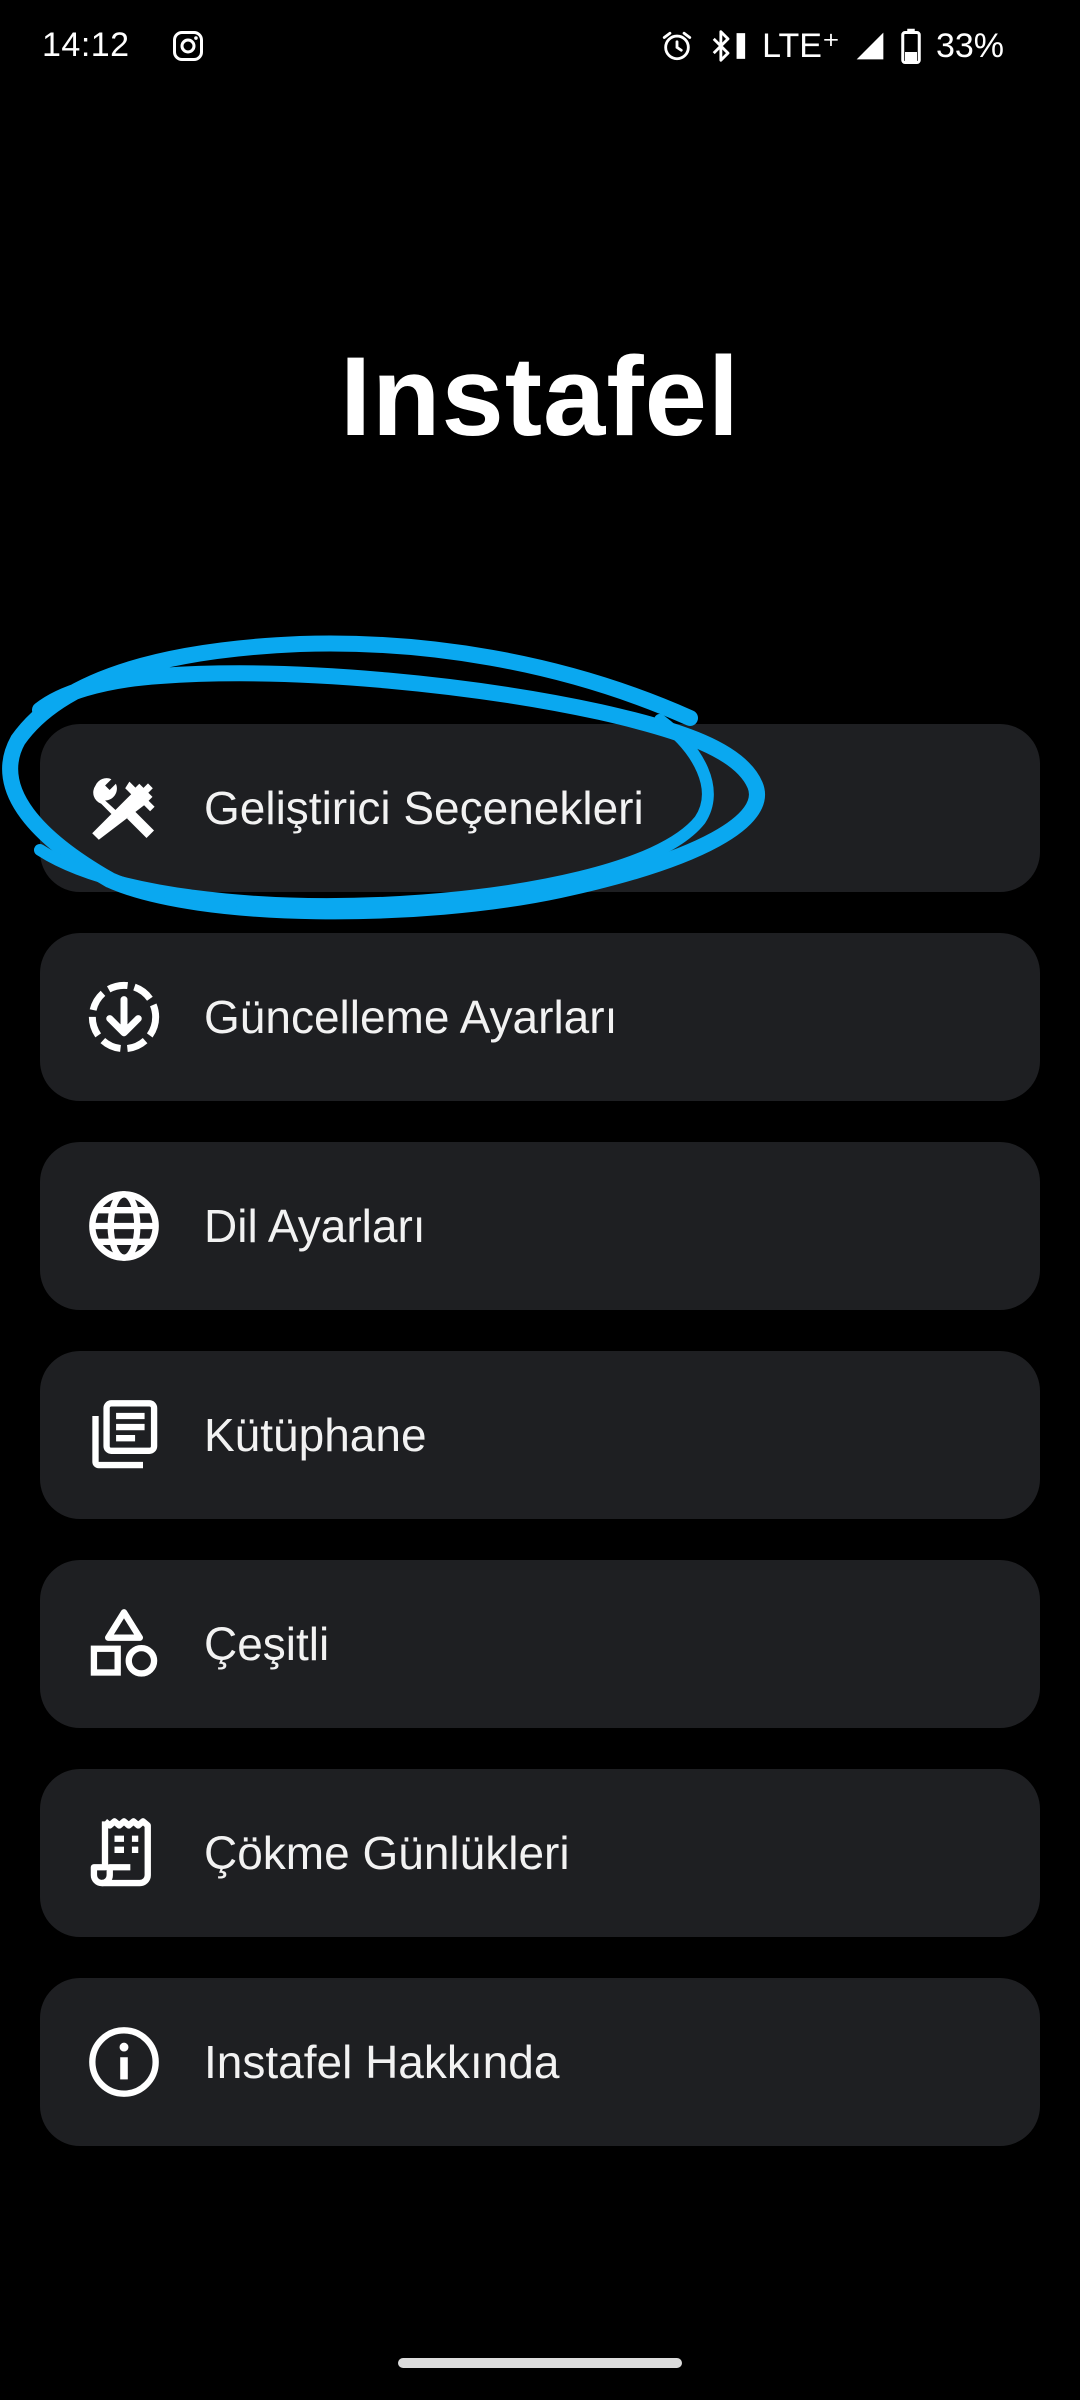 Image resolution: width=1080 pixels, height=2400 pixels. I want to click on download-circle-icon, so click(124, 1017).